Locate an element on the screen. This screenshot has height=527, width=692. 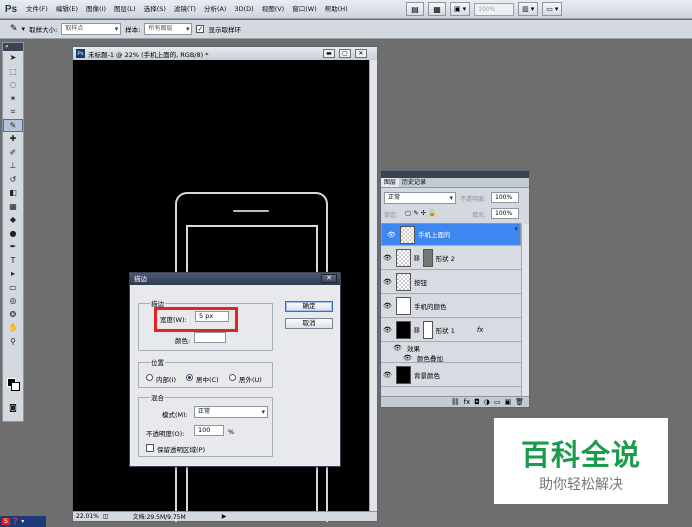
cancel-button: 取消 is located at coordinates (309, 323).